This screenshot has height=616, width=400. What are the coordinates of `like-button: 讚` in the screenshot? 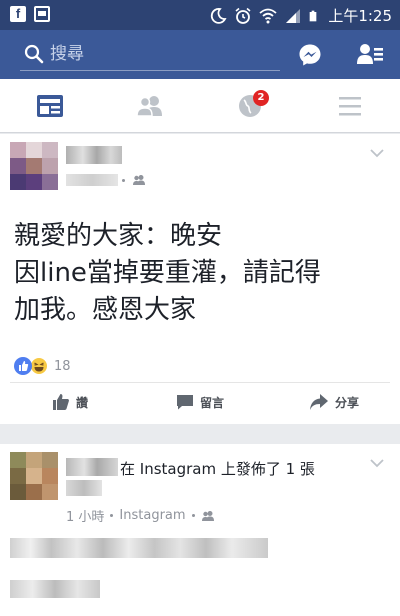 It's located at (70, 402).